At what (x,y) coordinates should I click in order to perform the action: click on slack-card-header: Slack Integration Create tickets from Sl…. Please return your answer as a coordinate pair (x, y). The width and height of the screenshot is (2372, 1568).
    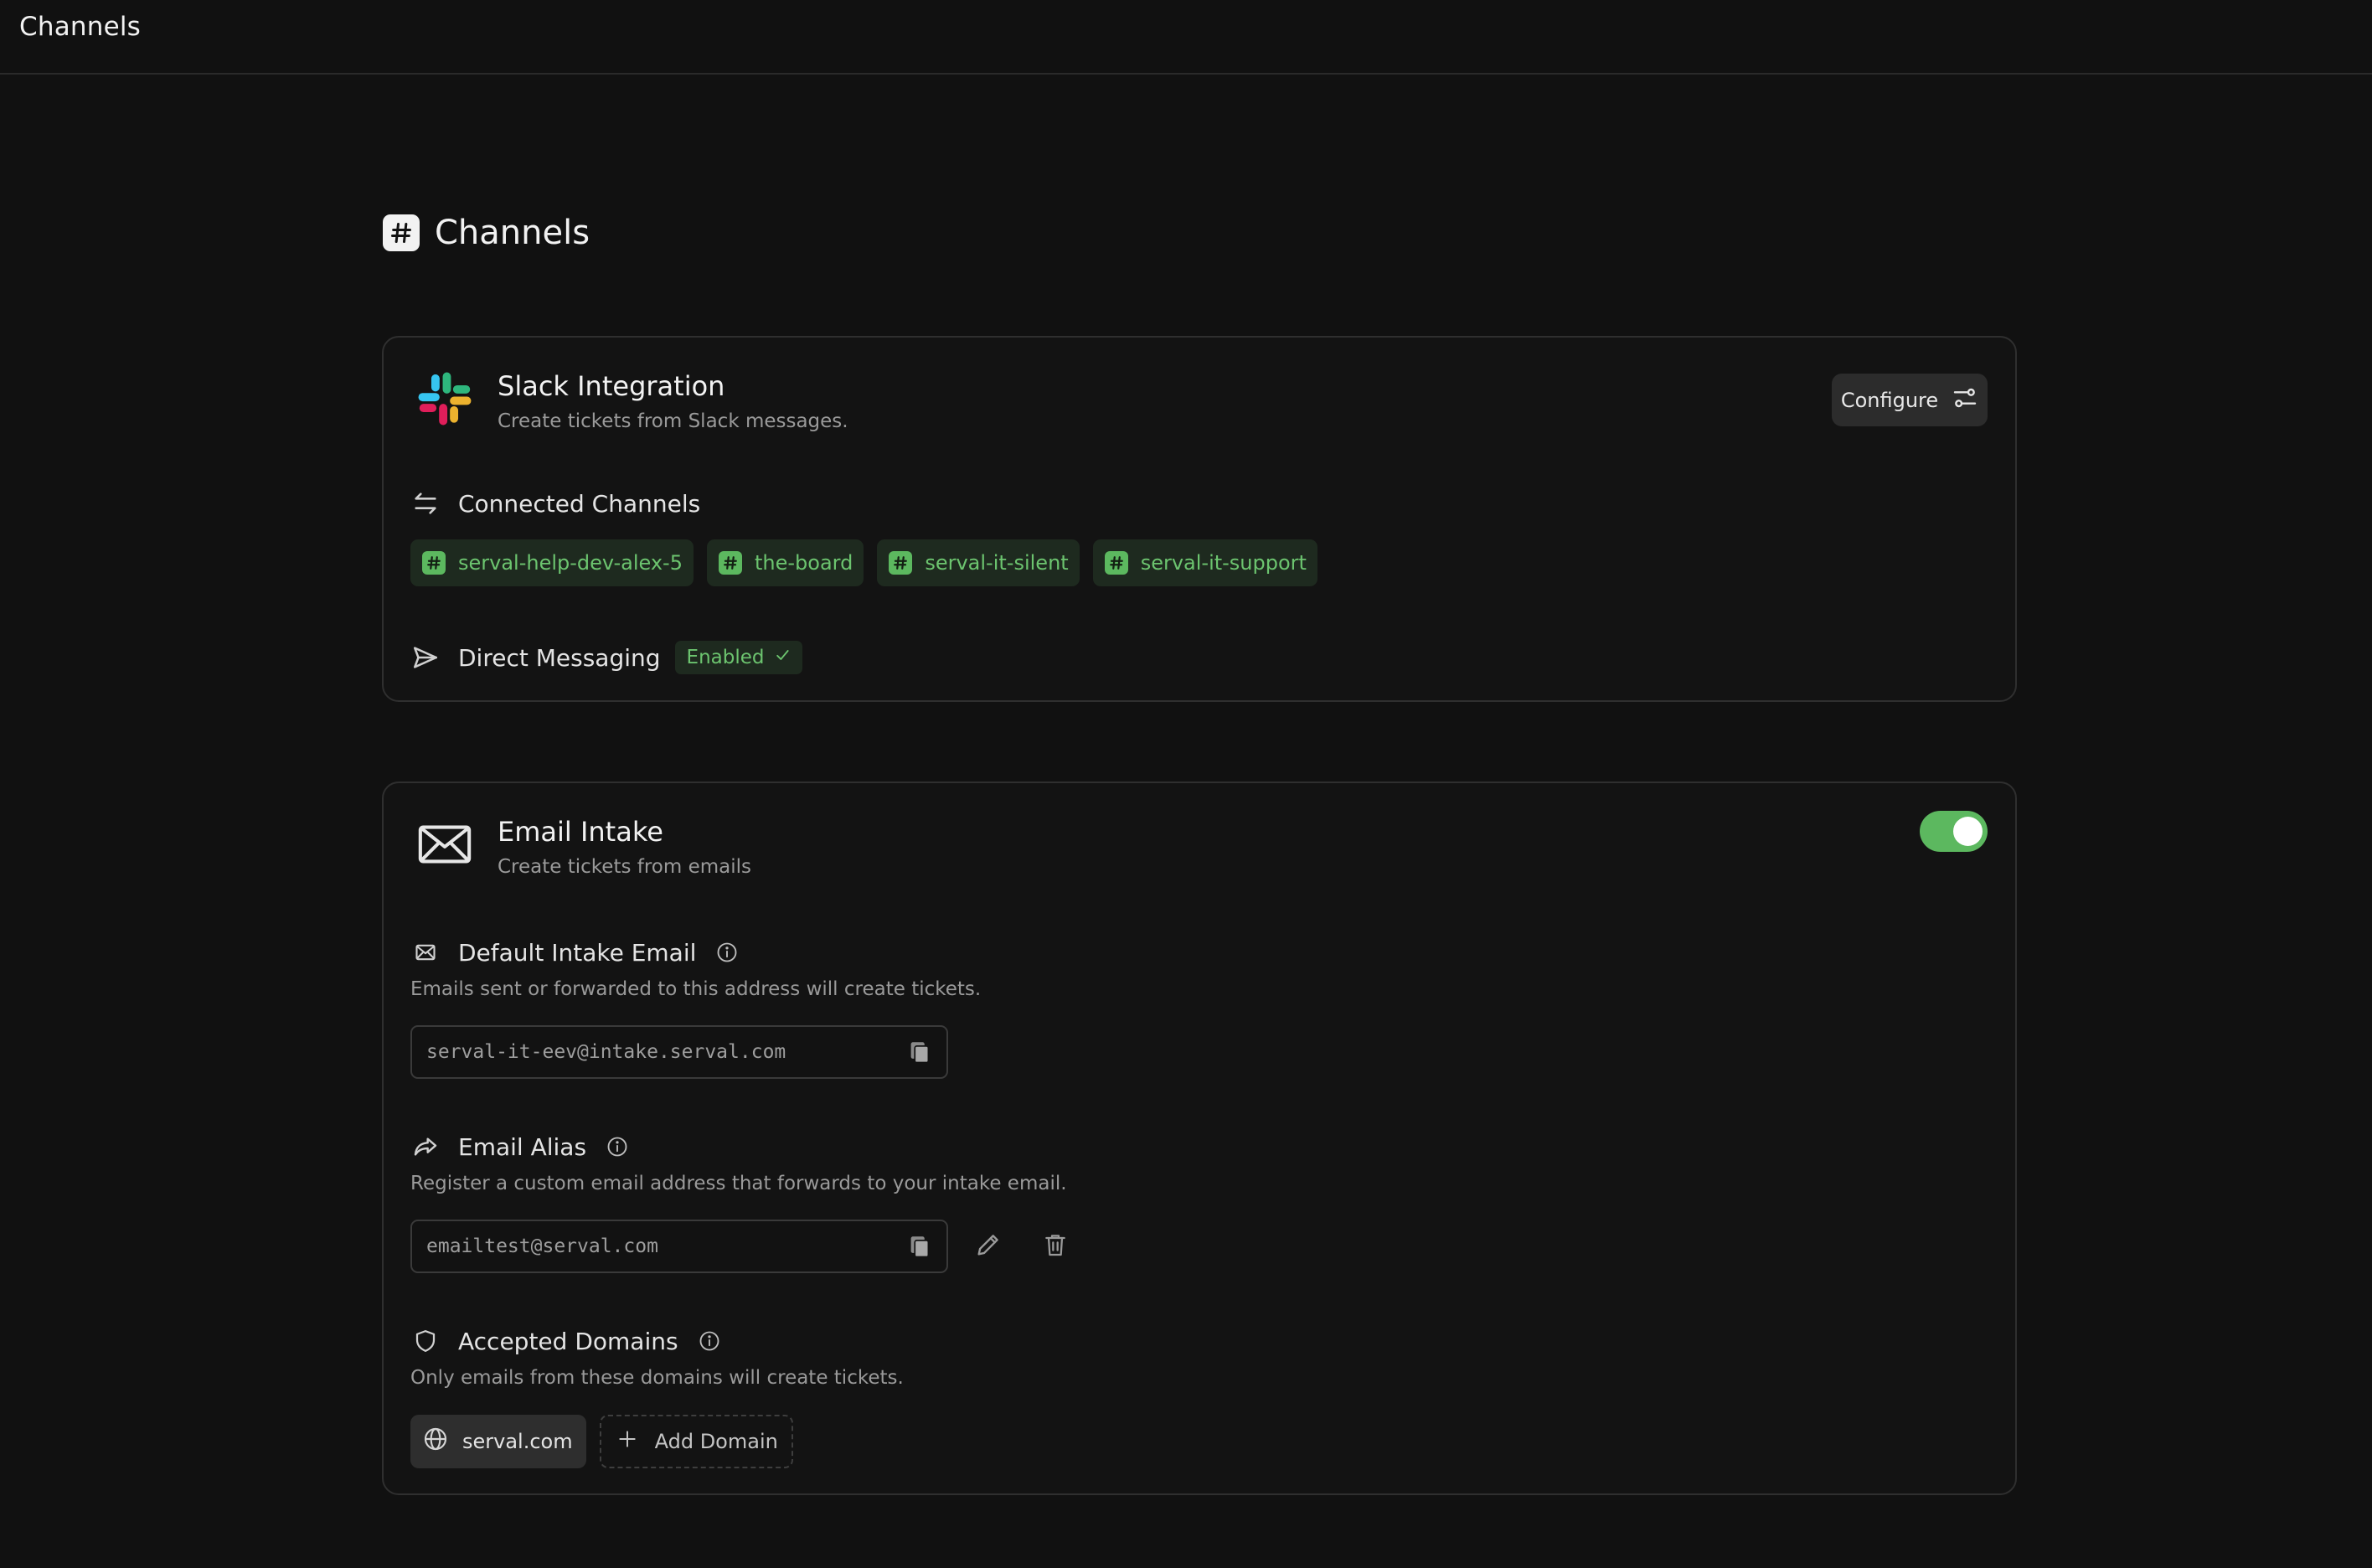
    Looking at the image, I should click on (631, 400).